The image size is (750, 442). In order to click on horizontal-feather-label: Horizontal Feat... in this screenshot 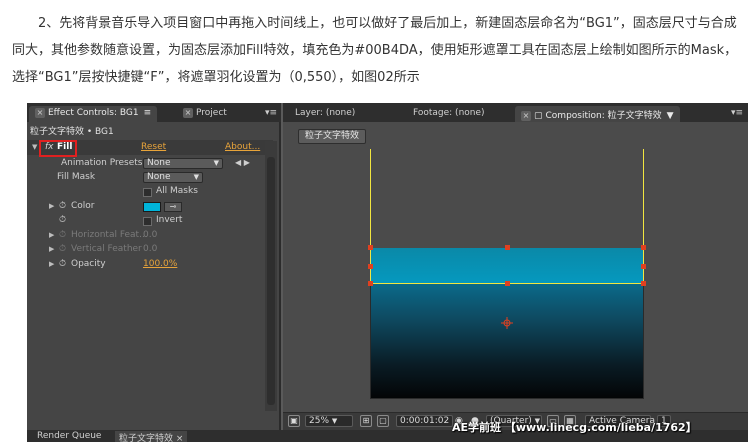, I will do `click(109, 235)`.